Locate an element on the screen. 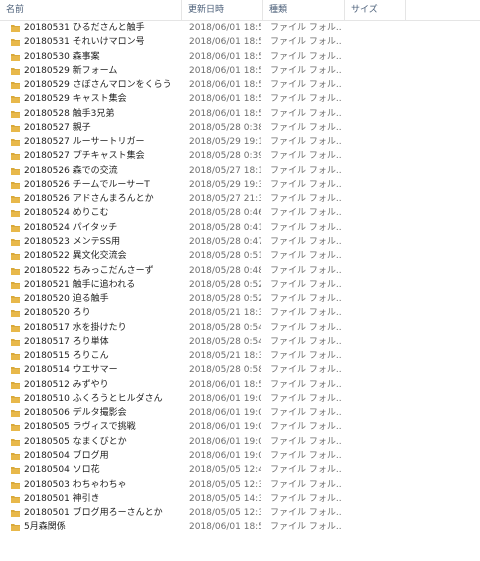  file-date-modified: 2018/05/29 19:17 is located at coordinates (225, 142).